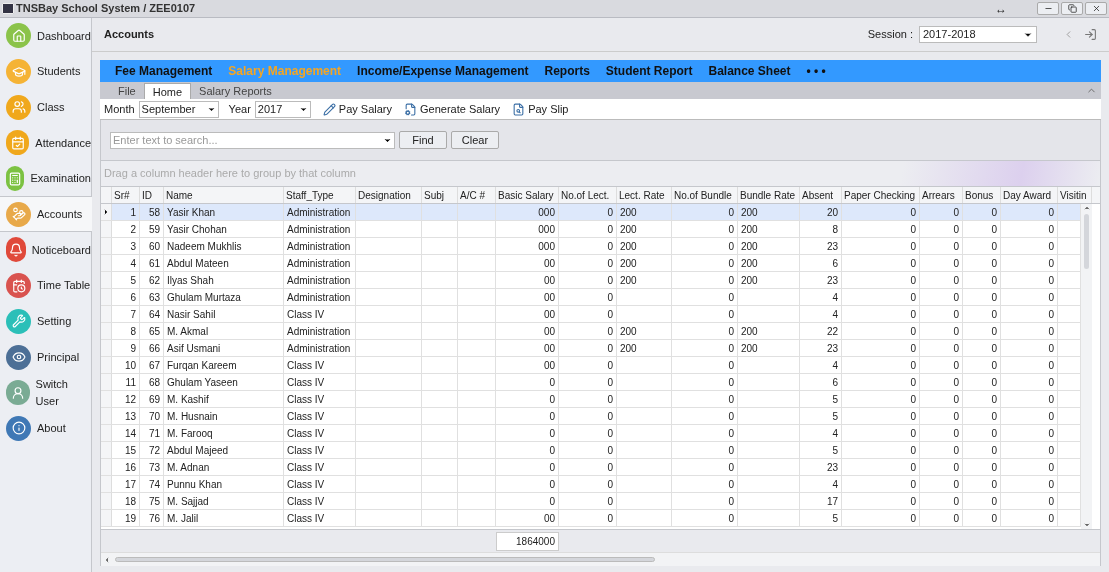 This screenshot has height=572, width=1109. What do you see at coordinates (982, 195) in the screenshot?
I see `column-header: Bonus` at bounding box center [982, 195].